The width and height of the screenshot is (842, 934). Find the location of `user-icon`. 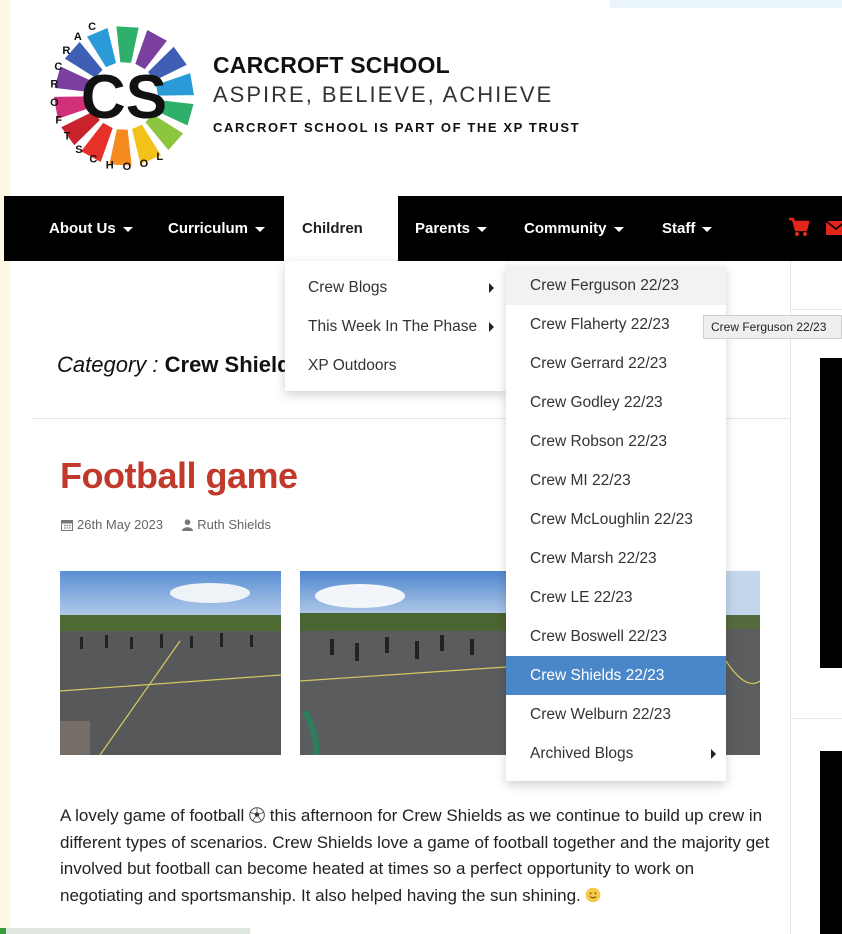

user-icon is located at coordinates (188, 525).